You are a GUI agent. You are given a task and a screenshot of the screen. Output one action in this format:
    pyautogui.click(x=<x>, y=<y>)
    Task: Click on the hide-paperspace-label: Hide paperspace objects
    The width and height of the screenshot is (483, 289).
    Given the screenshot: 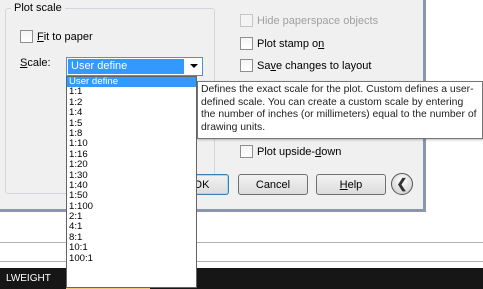 What is the action you would take?
    pyautogui.click(x=318, y=20)
    